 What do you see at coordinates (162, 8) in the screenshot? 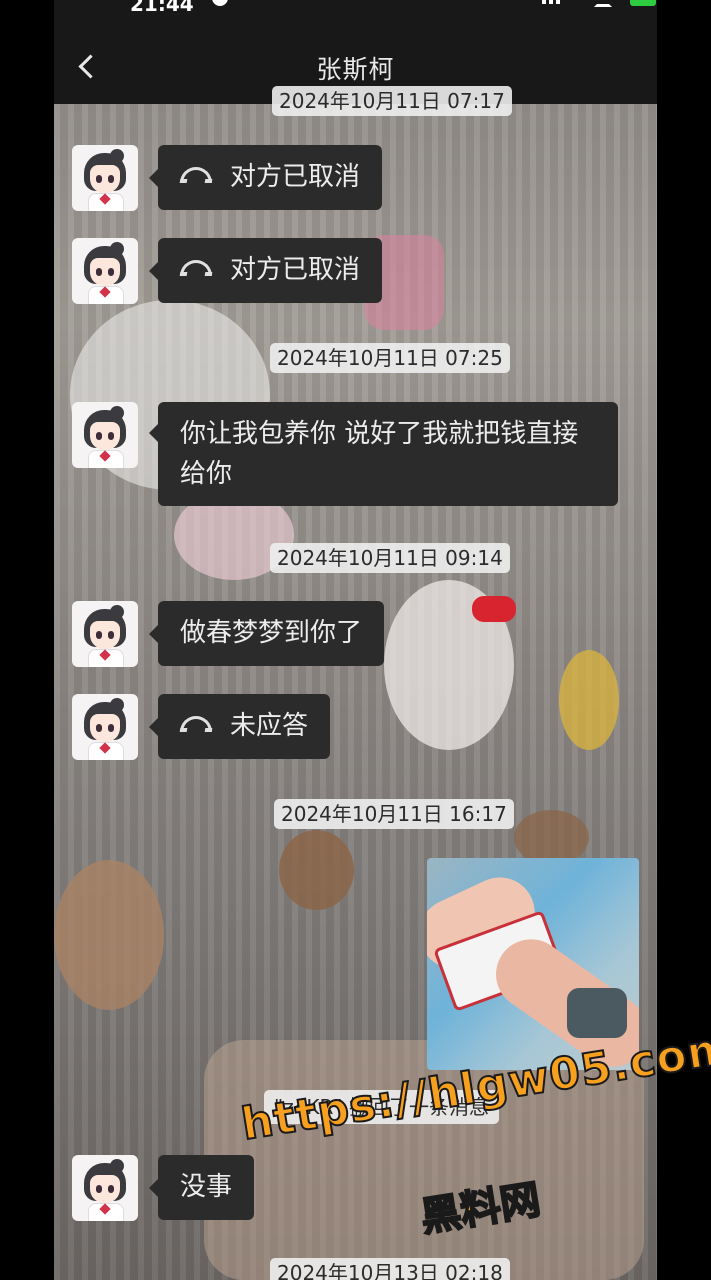
I see `status-time: 21:44` at bounding box center [162, 8].